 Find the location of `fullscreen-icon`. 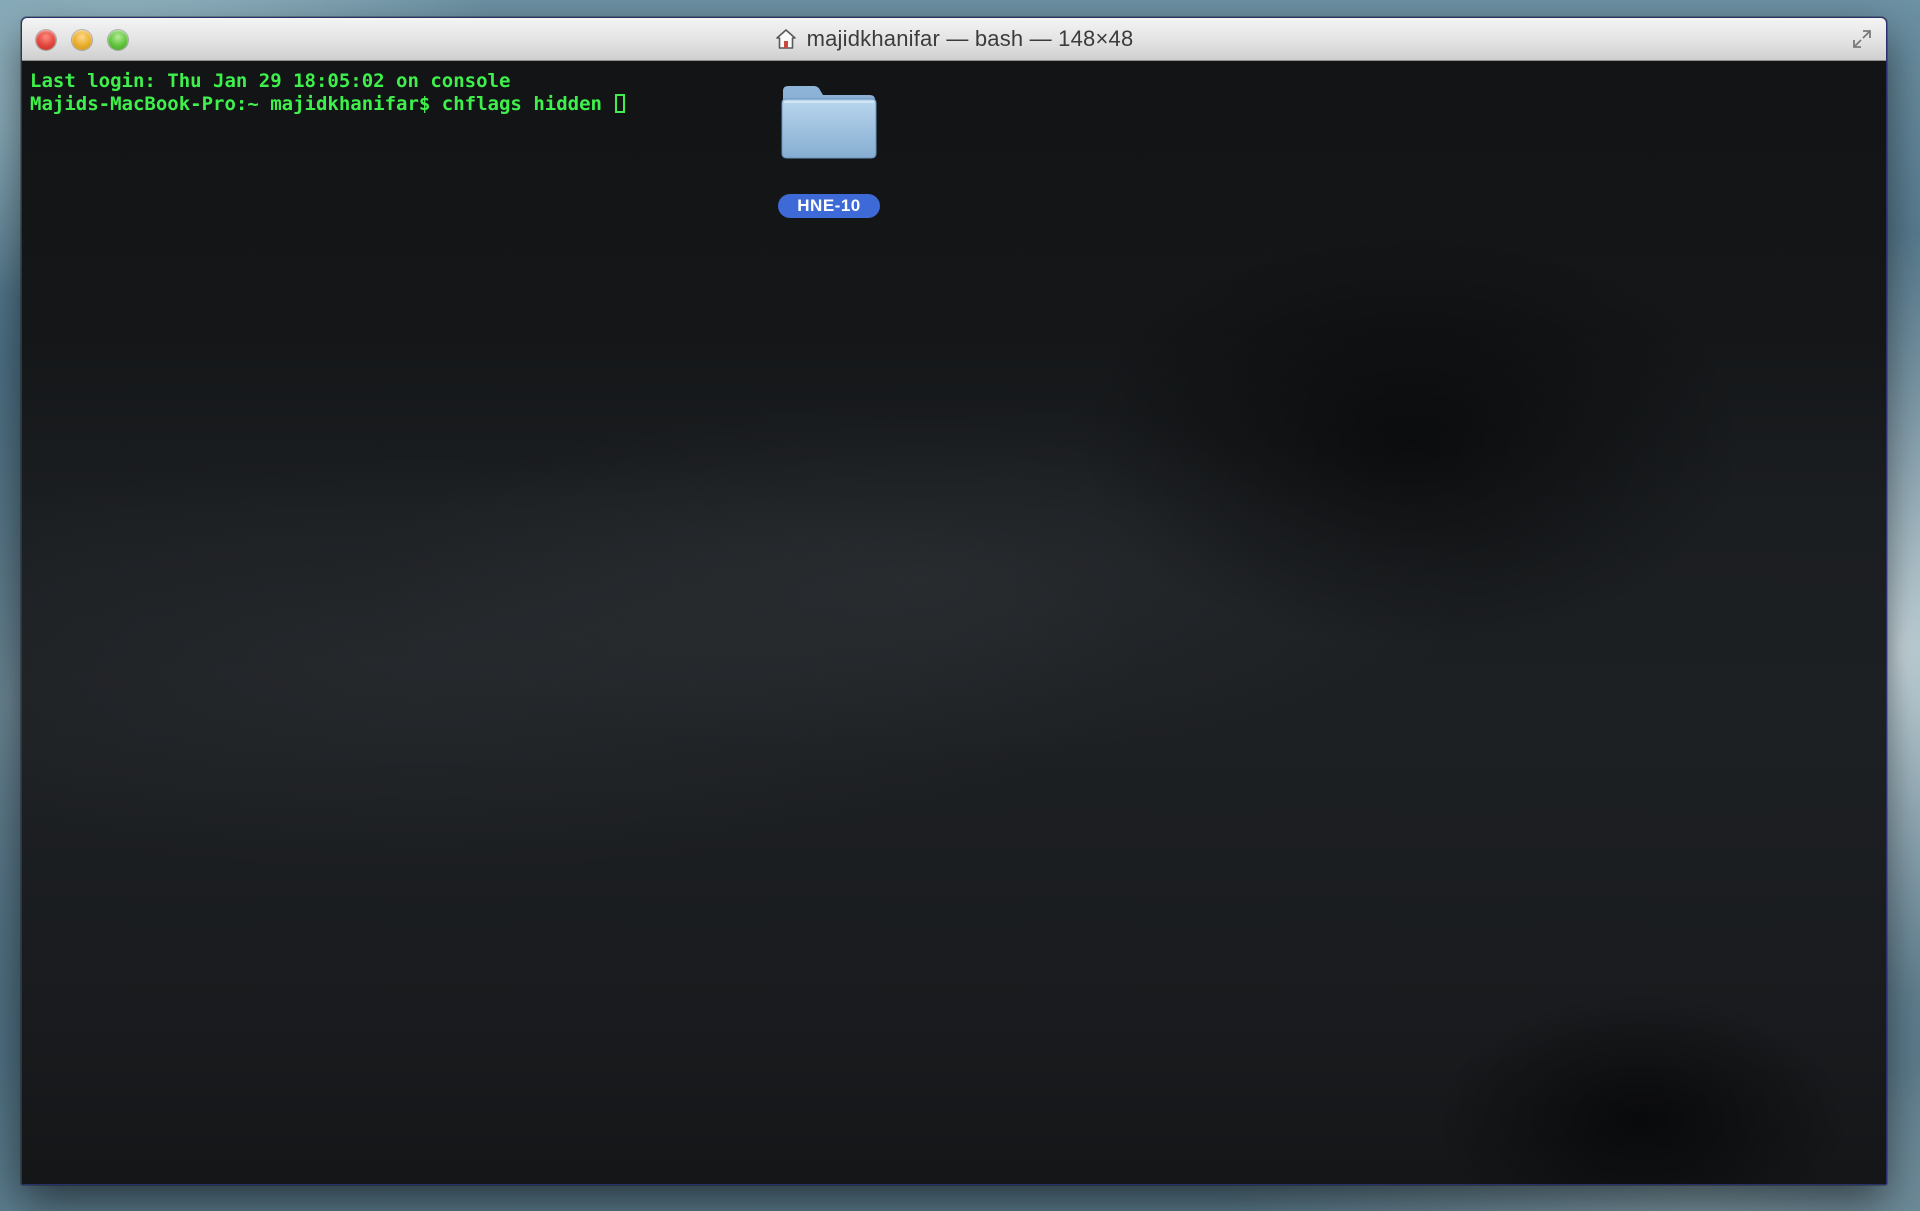

fullscreen-icon is located at coordinates (1862, 39).